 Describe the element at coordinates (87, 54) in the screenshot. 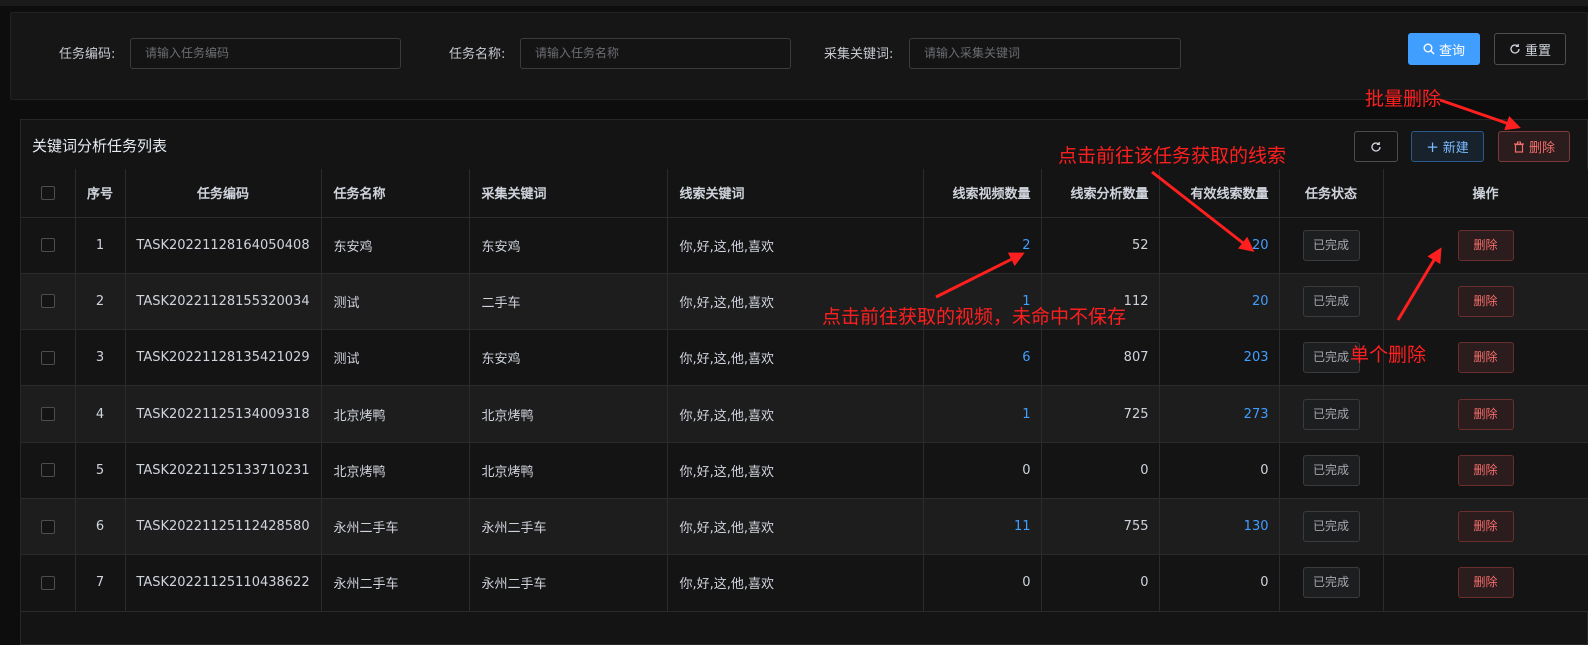

I see `task-code-label: 任务编码:` at that location.